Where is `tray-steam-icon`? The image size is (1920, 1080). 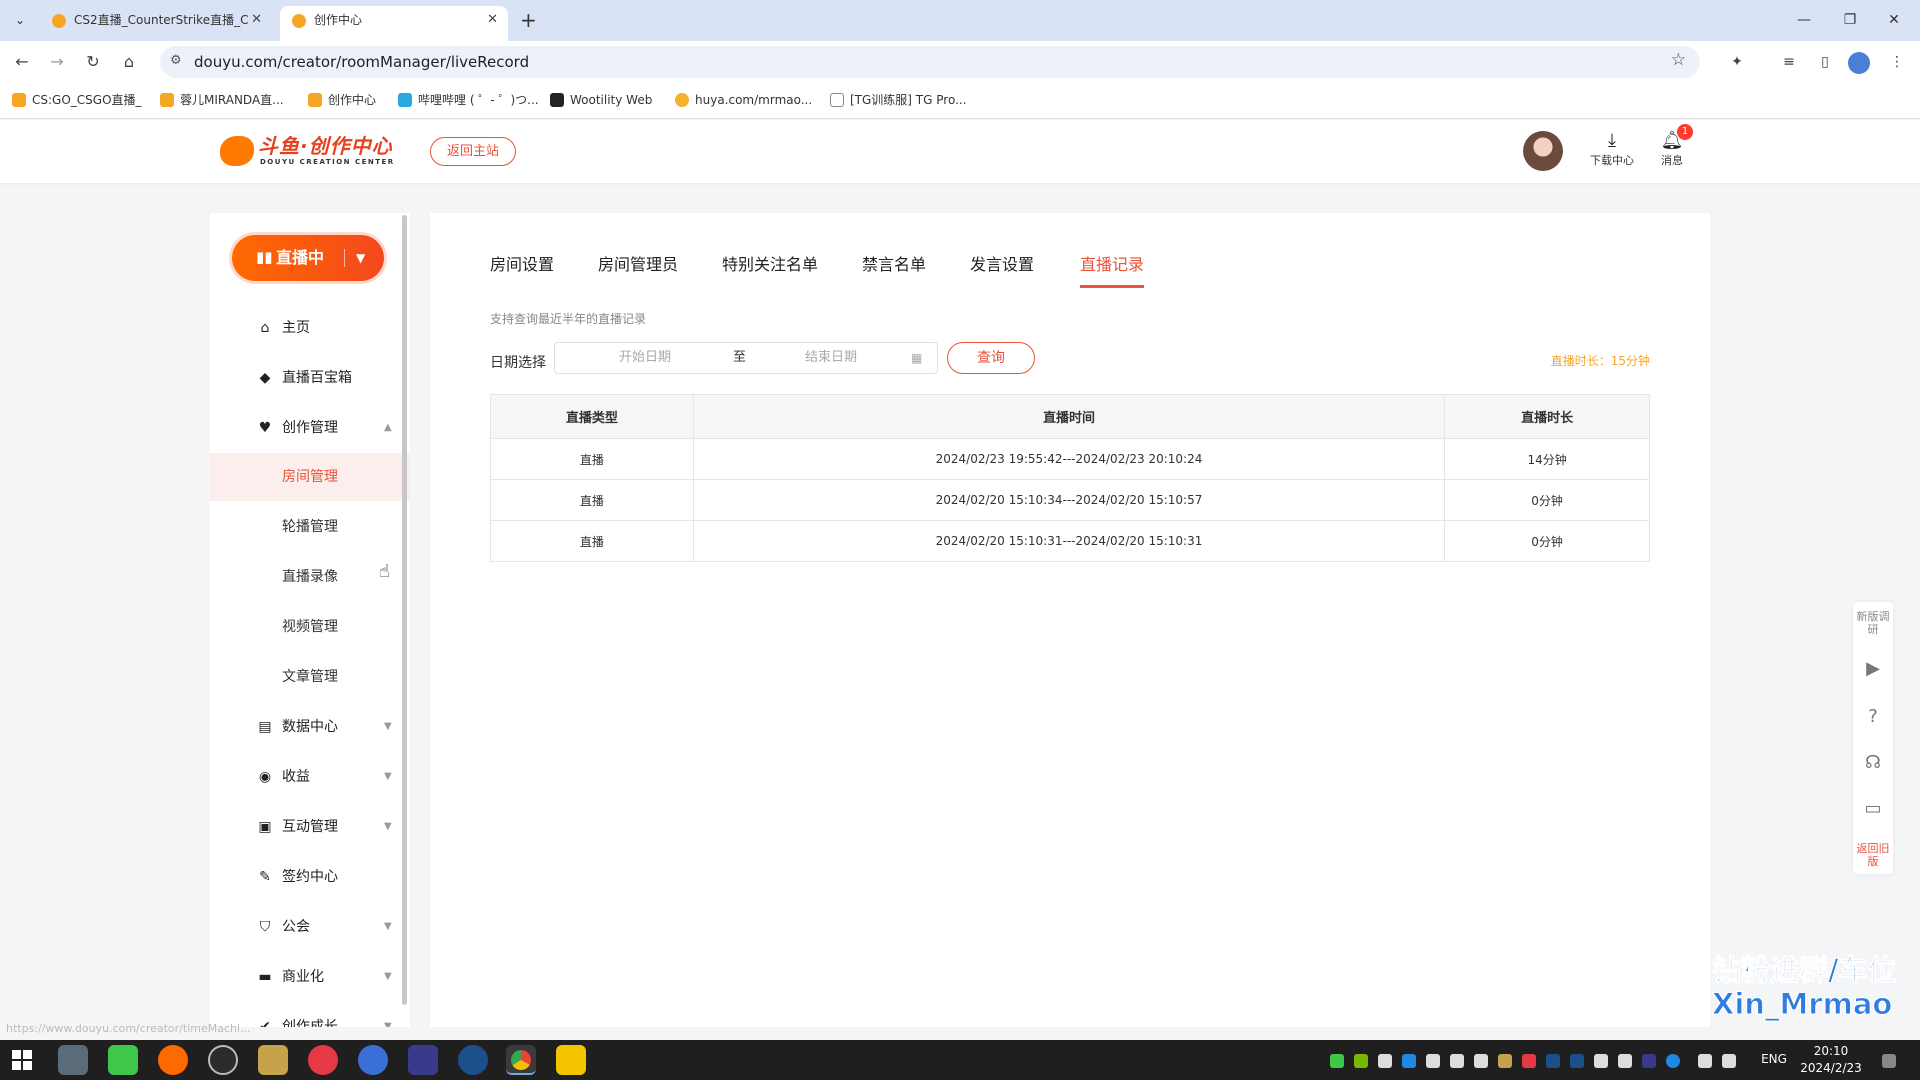 tray-steam-icon is located at coordinates (1553, 1061).